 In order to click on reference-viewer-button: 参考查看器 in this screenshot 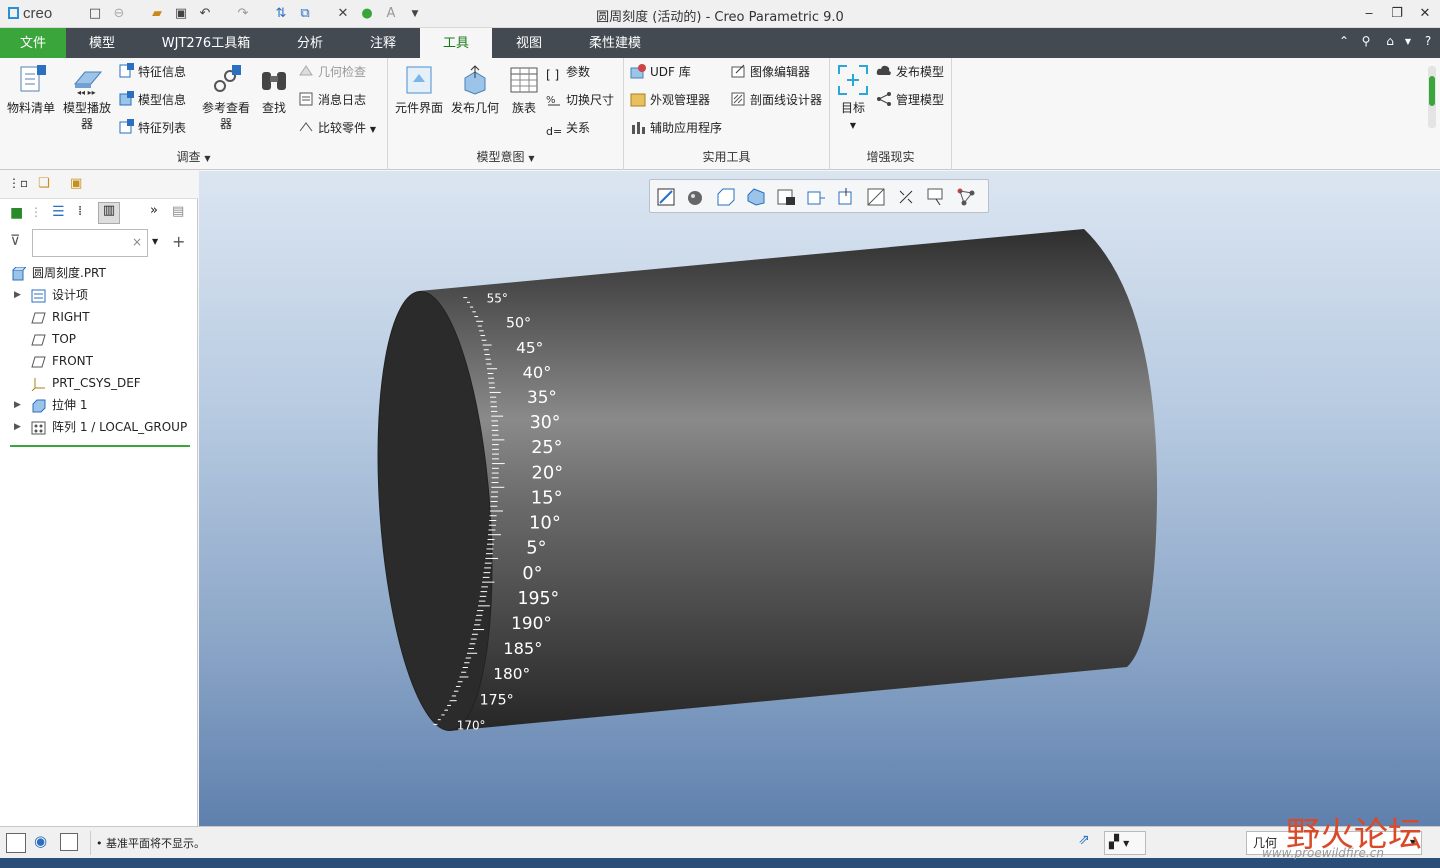, I will do `click(226, 98)`.